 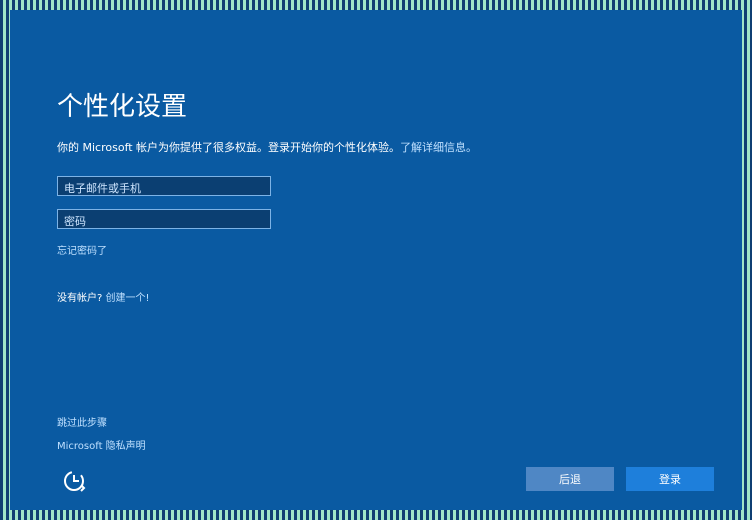 What do you see at coordinates (80, 298) in the screenshot?
I see `no-account-text: 没有帐户?` at bounding box center [80, 298].